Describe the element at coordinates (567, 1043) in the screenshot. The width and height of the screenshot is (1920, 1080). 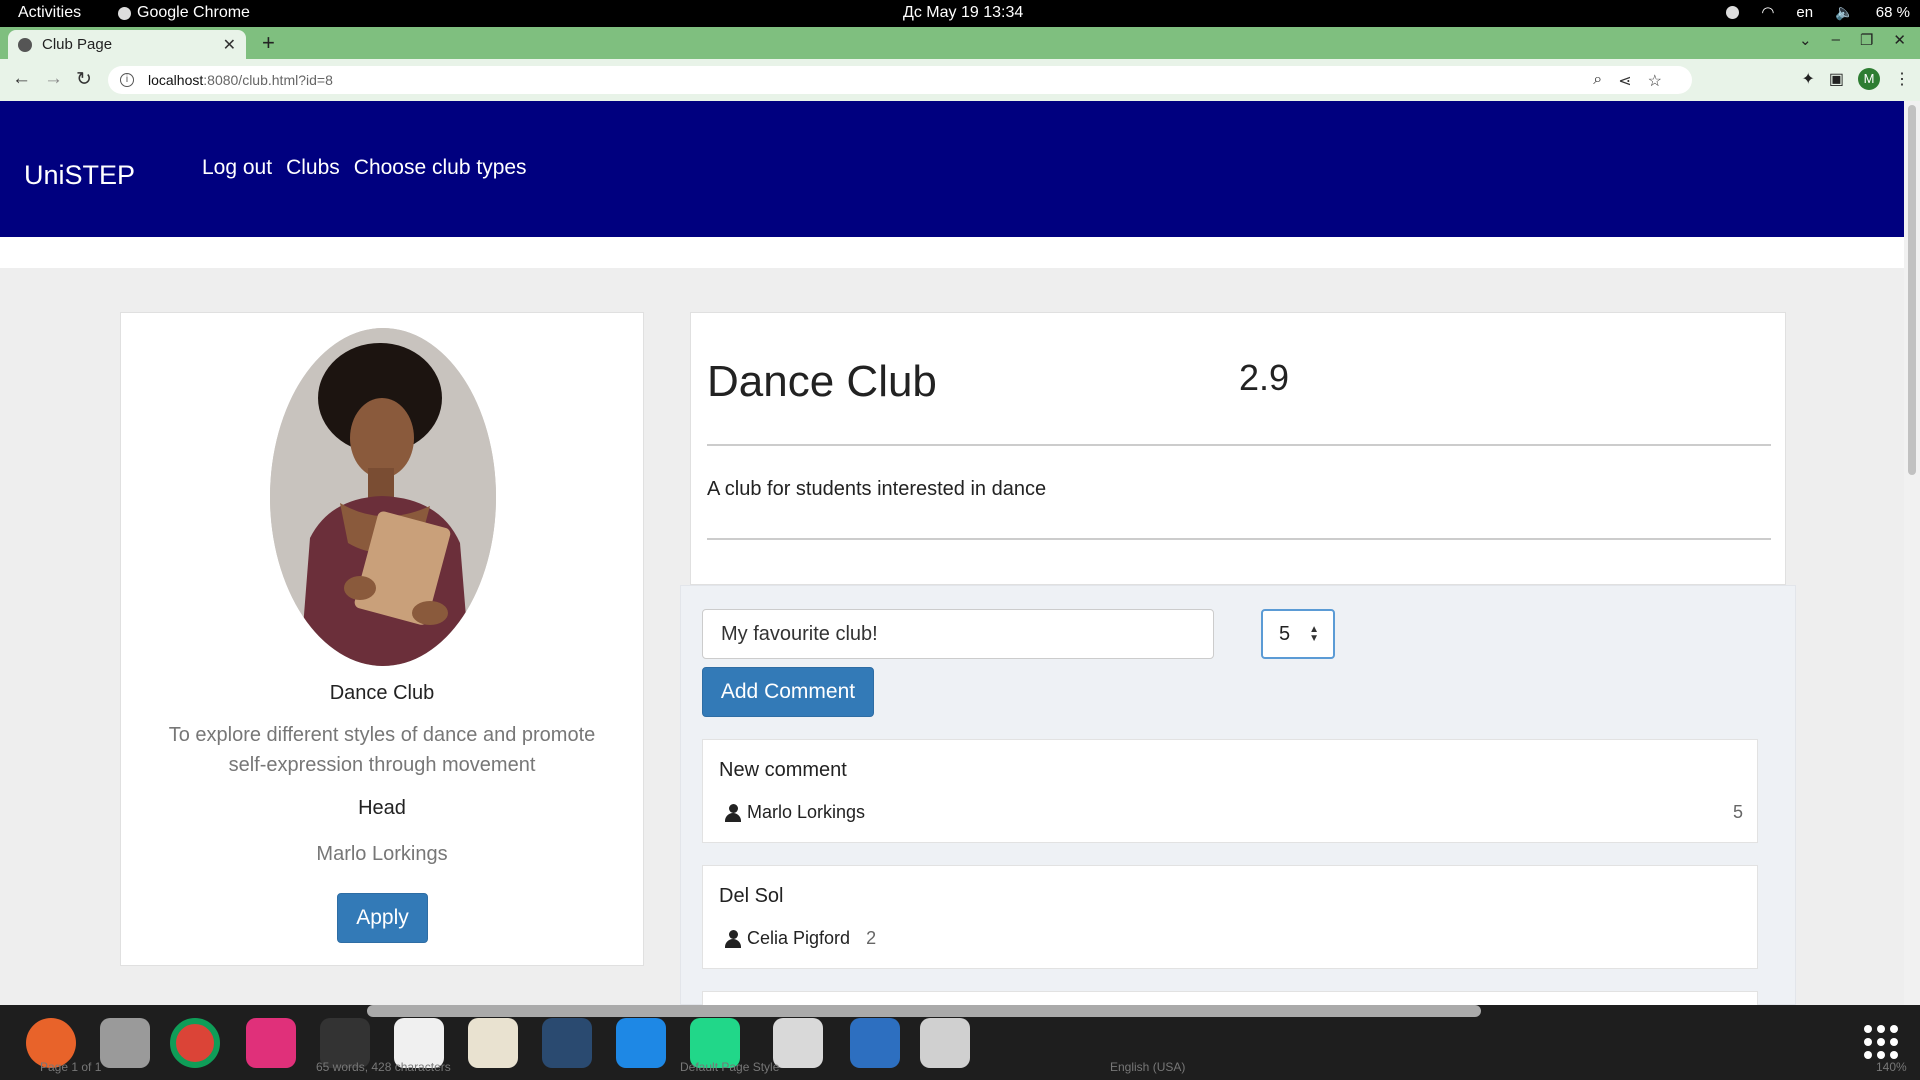
I see `mysql-workbench-icon` at that location.